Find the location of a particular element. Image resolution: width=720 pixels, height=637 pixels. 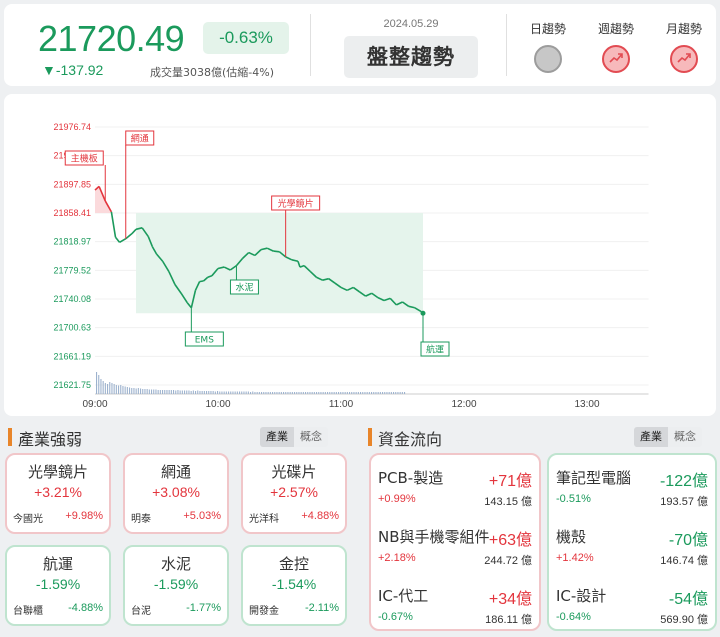

y-tick-label: 21976.74 is located at coordinates (72, 127).